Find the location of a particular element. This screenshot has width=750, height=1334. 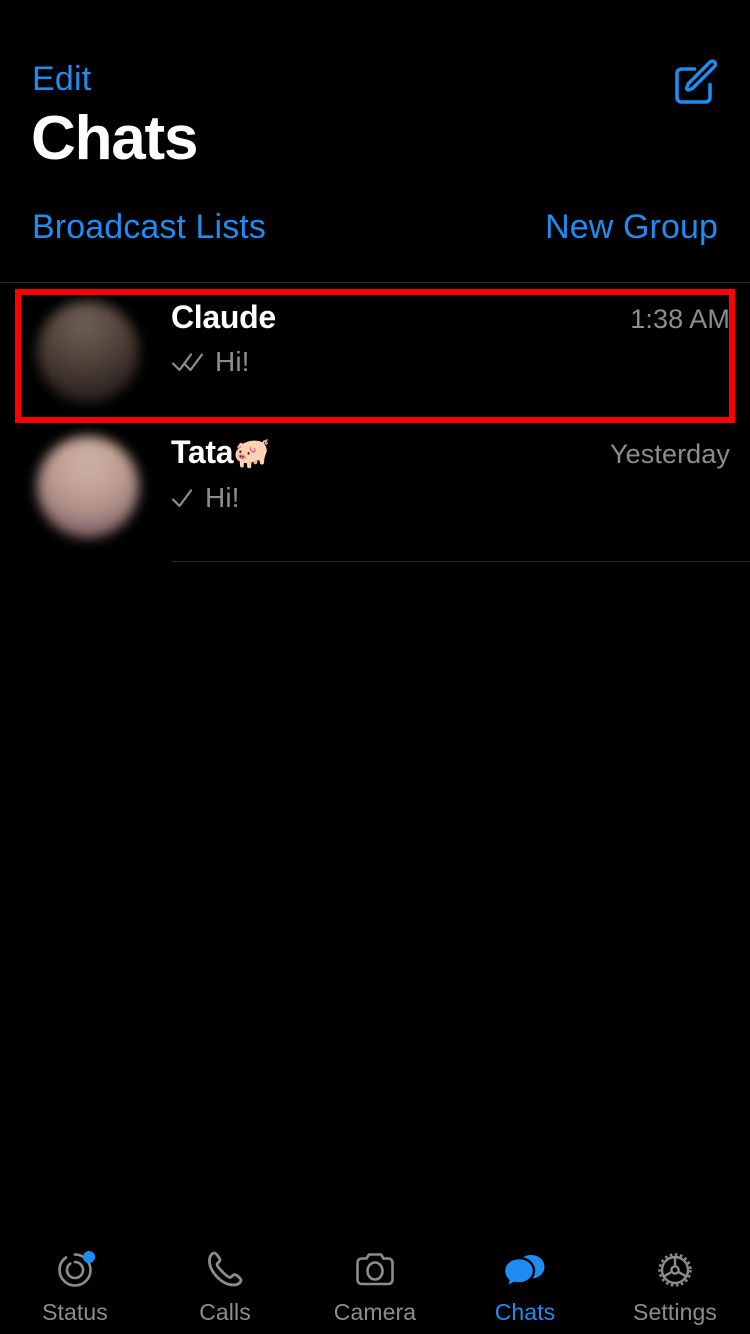

tab-calls: Calls is located at coordinates (225, 1277).